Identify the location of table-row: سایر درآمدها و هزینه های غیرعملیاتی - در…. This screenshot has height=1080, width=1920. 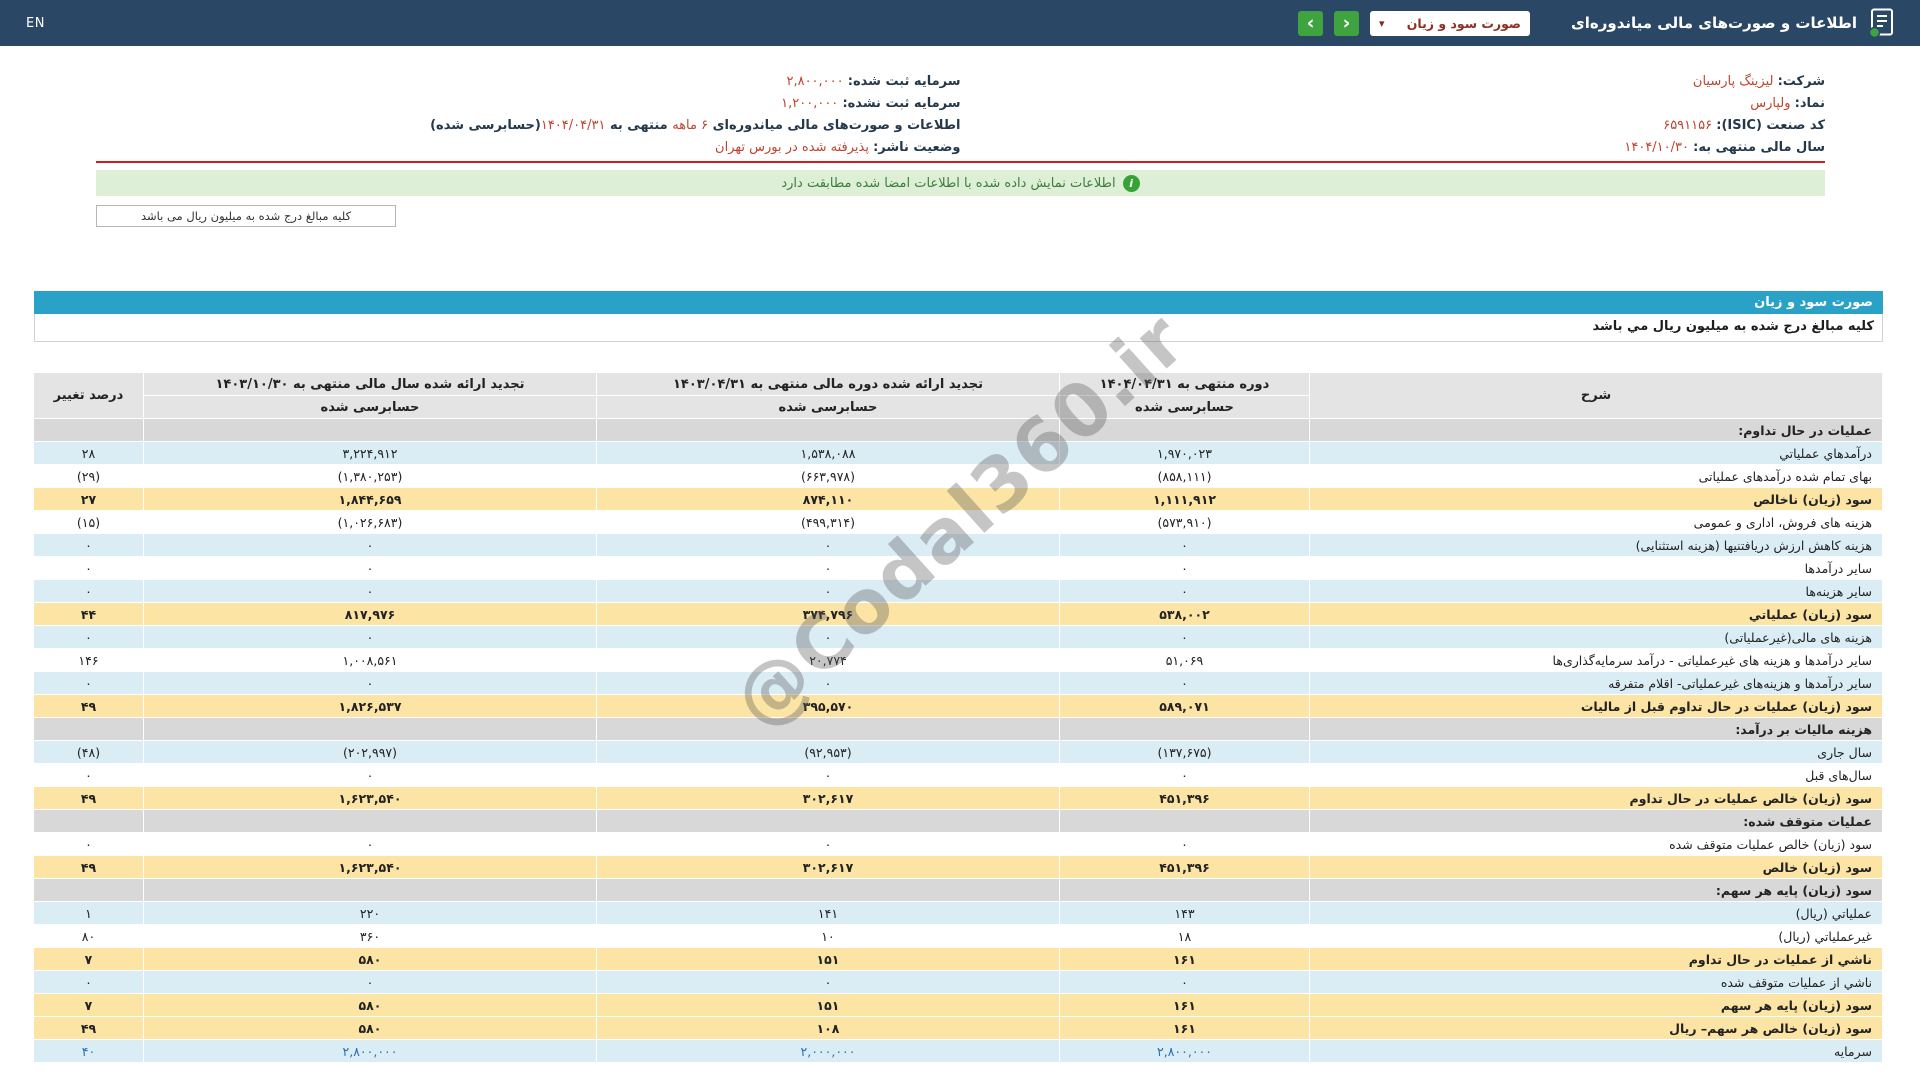
(958, 660).